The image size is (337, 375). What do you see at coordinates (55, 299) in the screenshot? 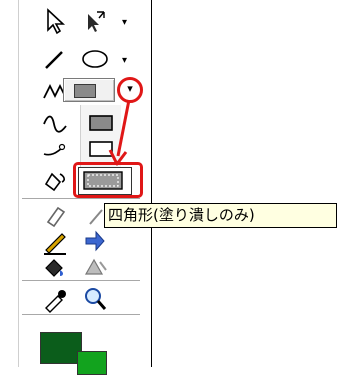
I see `eyedropper-icon` at bounding box center [55, 299].